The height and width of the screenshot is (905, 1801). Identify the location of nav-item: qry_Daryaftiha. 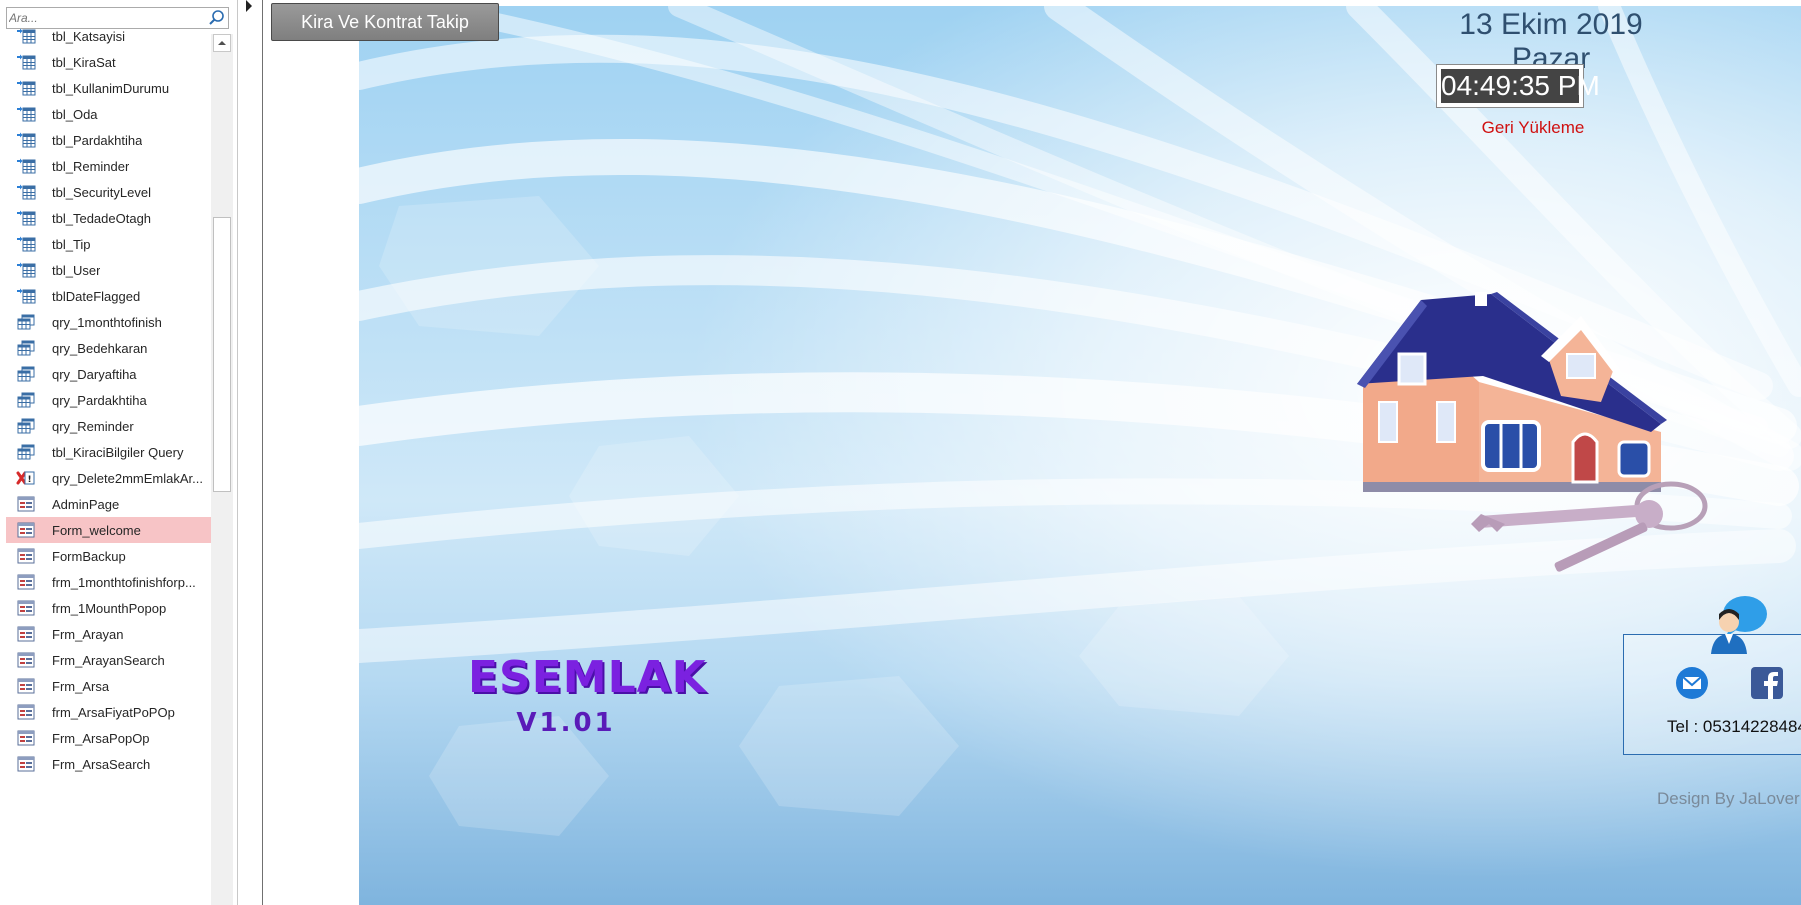
(108, 374).